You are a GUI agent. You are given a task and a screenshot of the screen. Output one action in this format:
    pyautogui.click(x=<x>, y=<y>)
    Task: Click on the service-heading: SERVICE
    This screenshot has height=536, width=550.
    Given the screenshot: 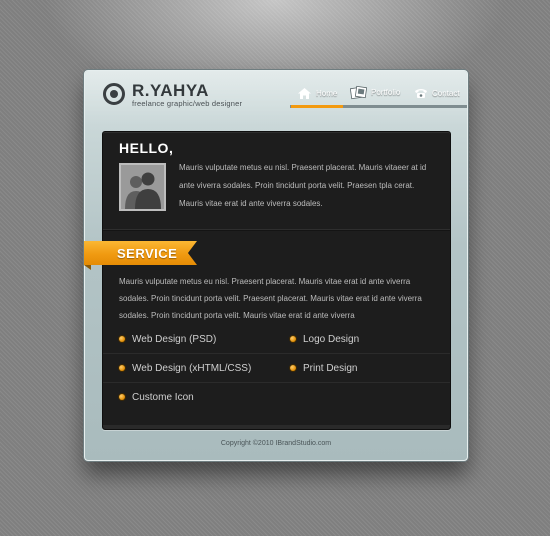 What is the action you would take?
    pyautogui.click(x=147, y=253)
    